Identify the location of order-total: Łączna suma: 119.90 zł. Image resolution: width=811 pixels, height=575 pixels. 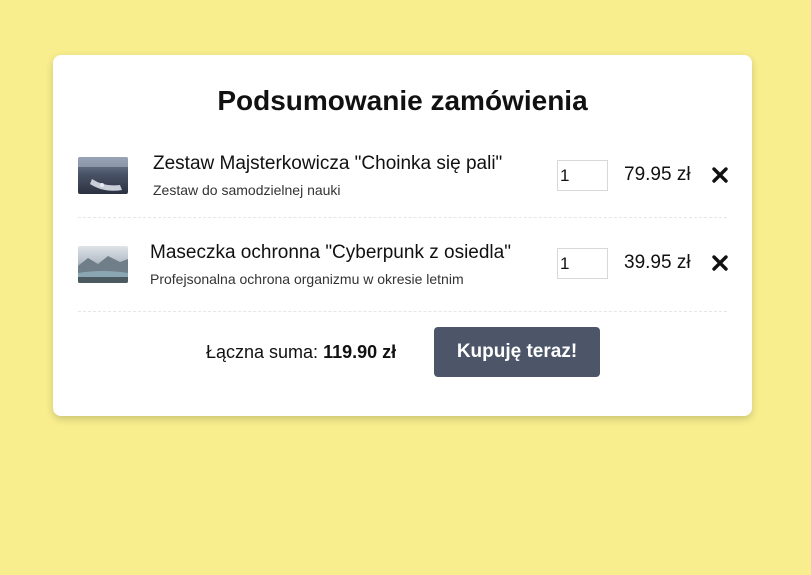
(301, 352).